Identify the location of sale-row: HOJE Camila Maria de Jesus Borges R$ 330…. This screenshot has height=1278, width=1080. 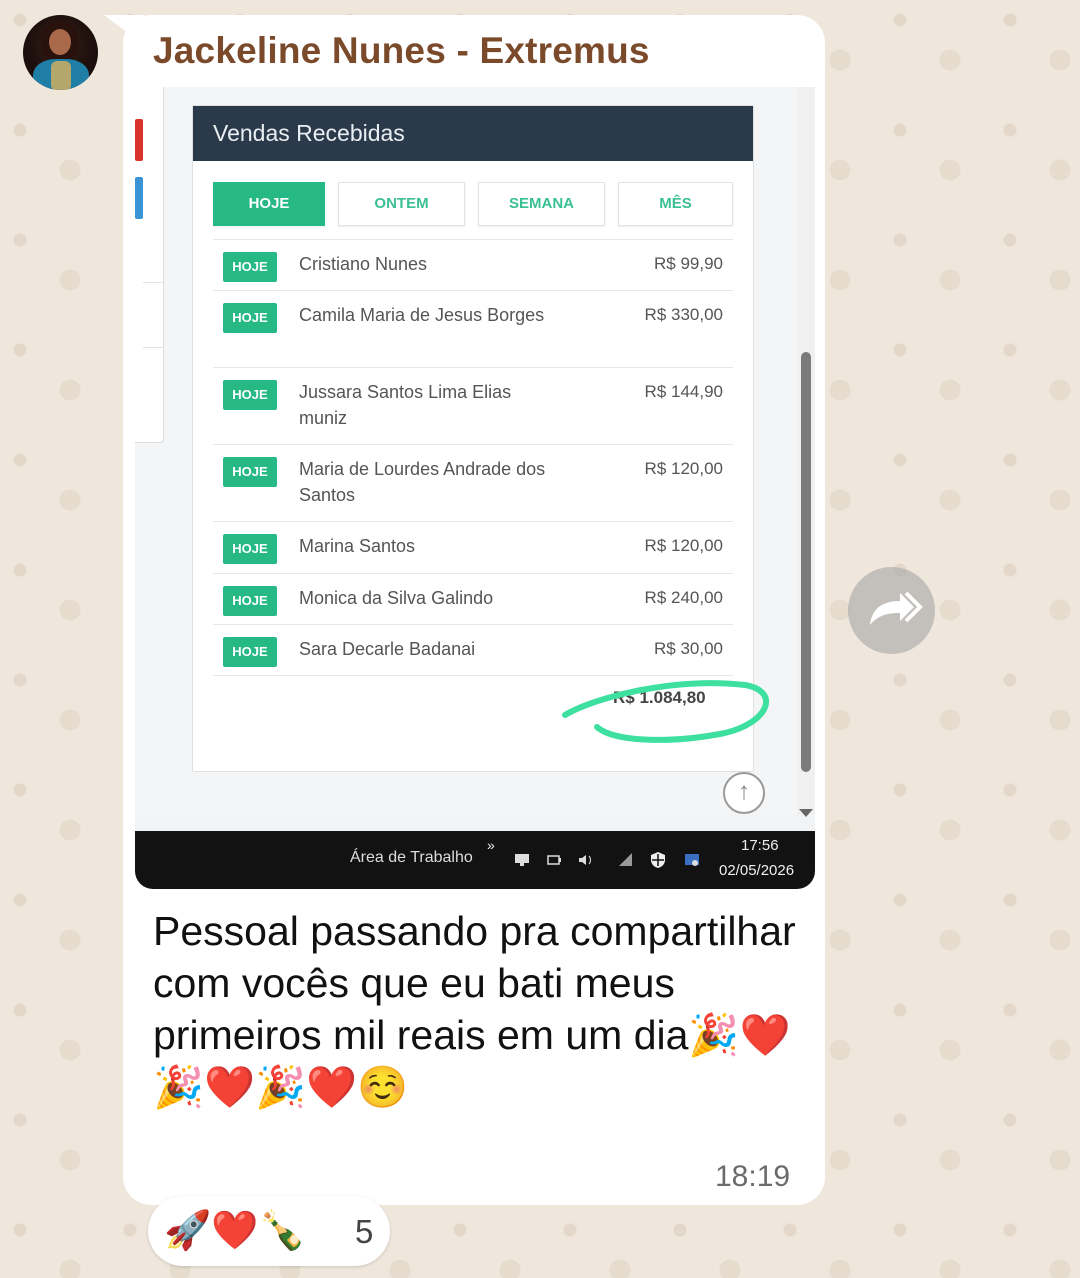
(473, 328).